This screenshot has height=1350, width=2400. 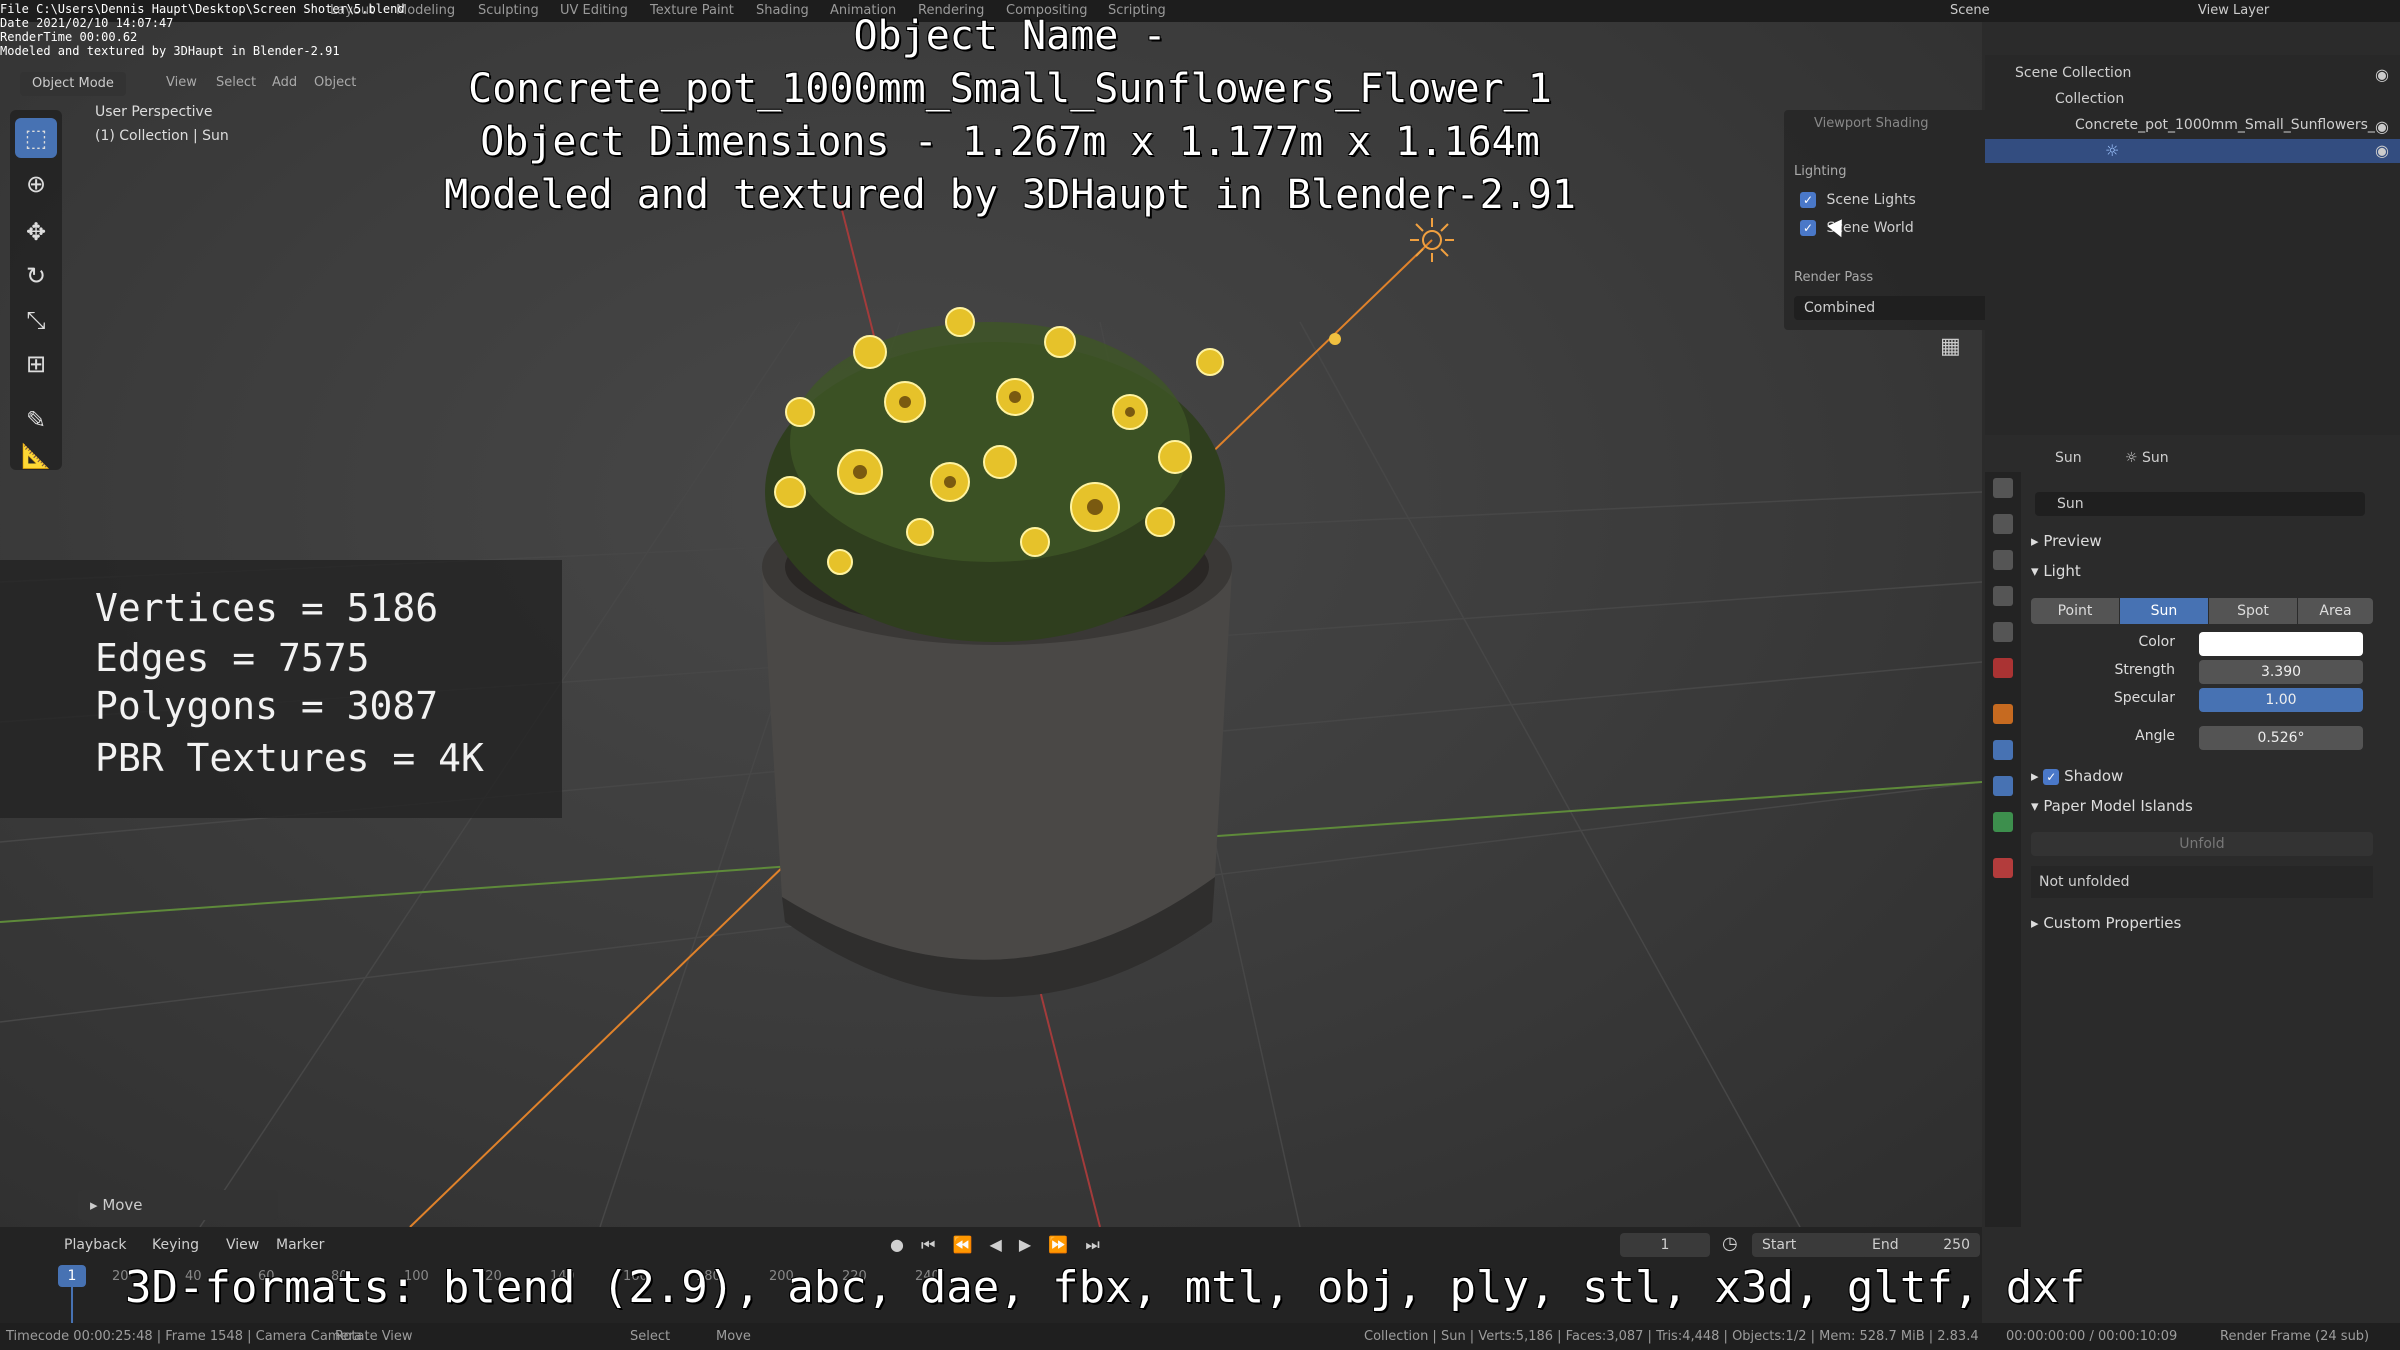 What do you see at coordinates (2202, 844) in the screenshot?
I see `unfold-button: Unfold` at bounding box center [2202, 844].